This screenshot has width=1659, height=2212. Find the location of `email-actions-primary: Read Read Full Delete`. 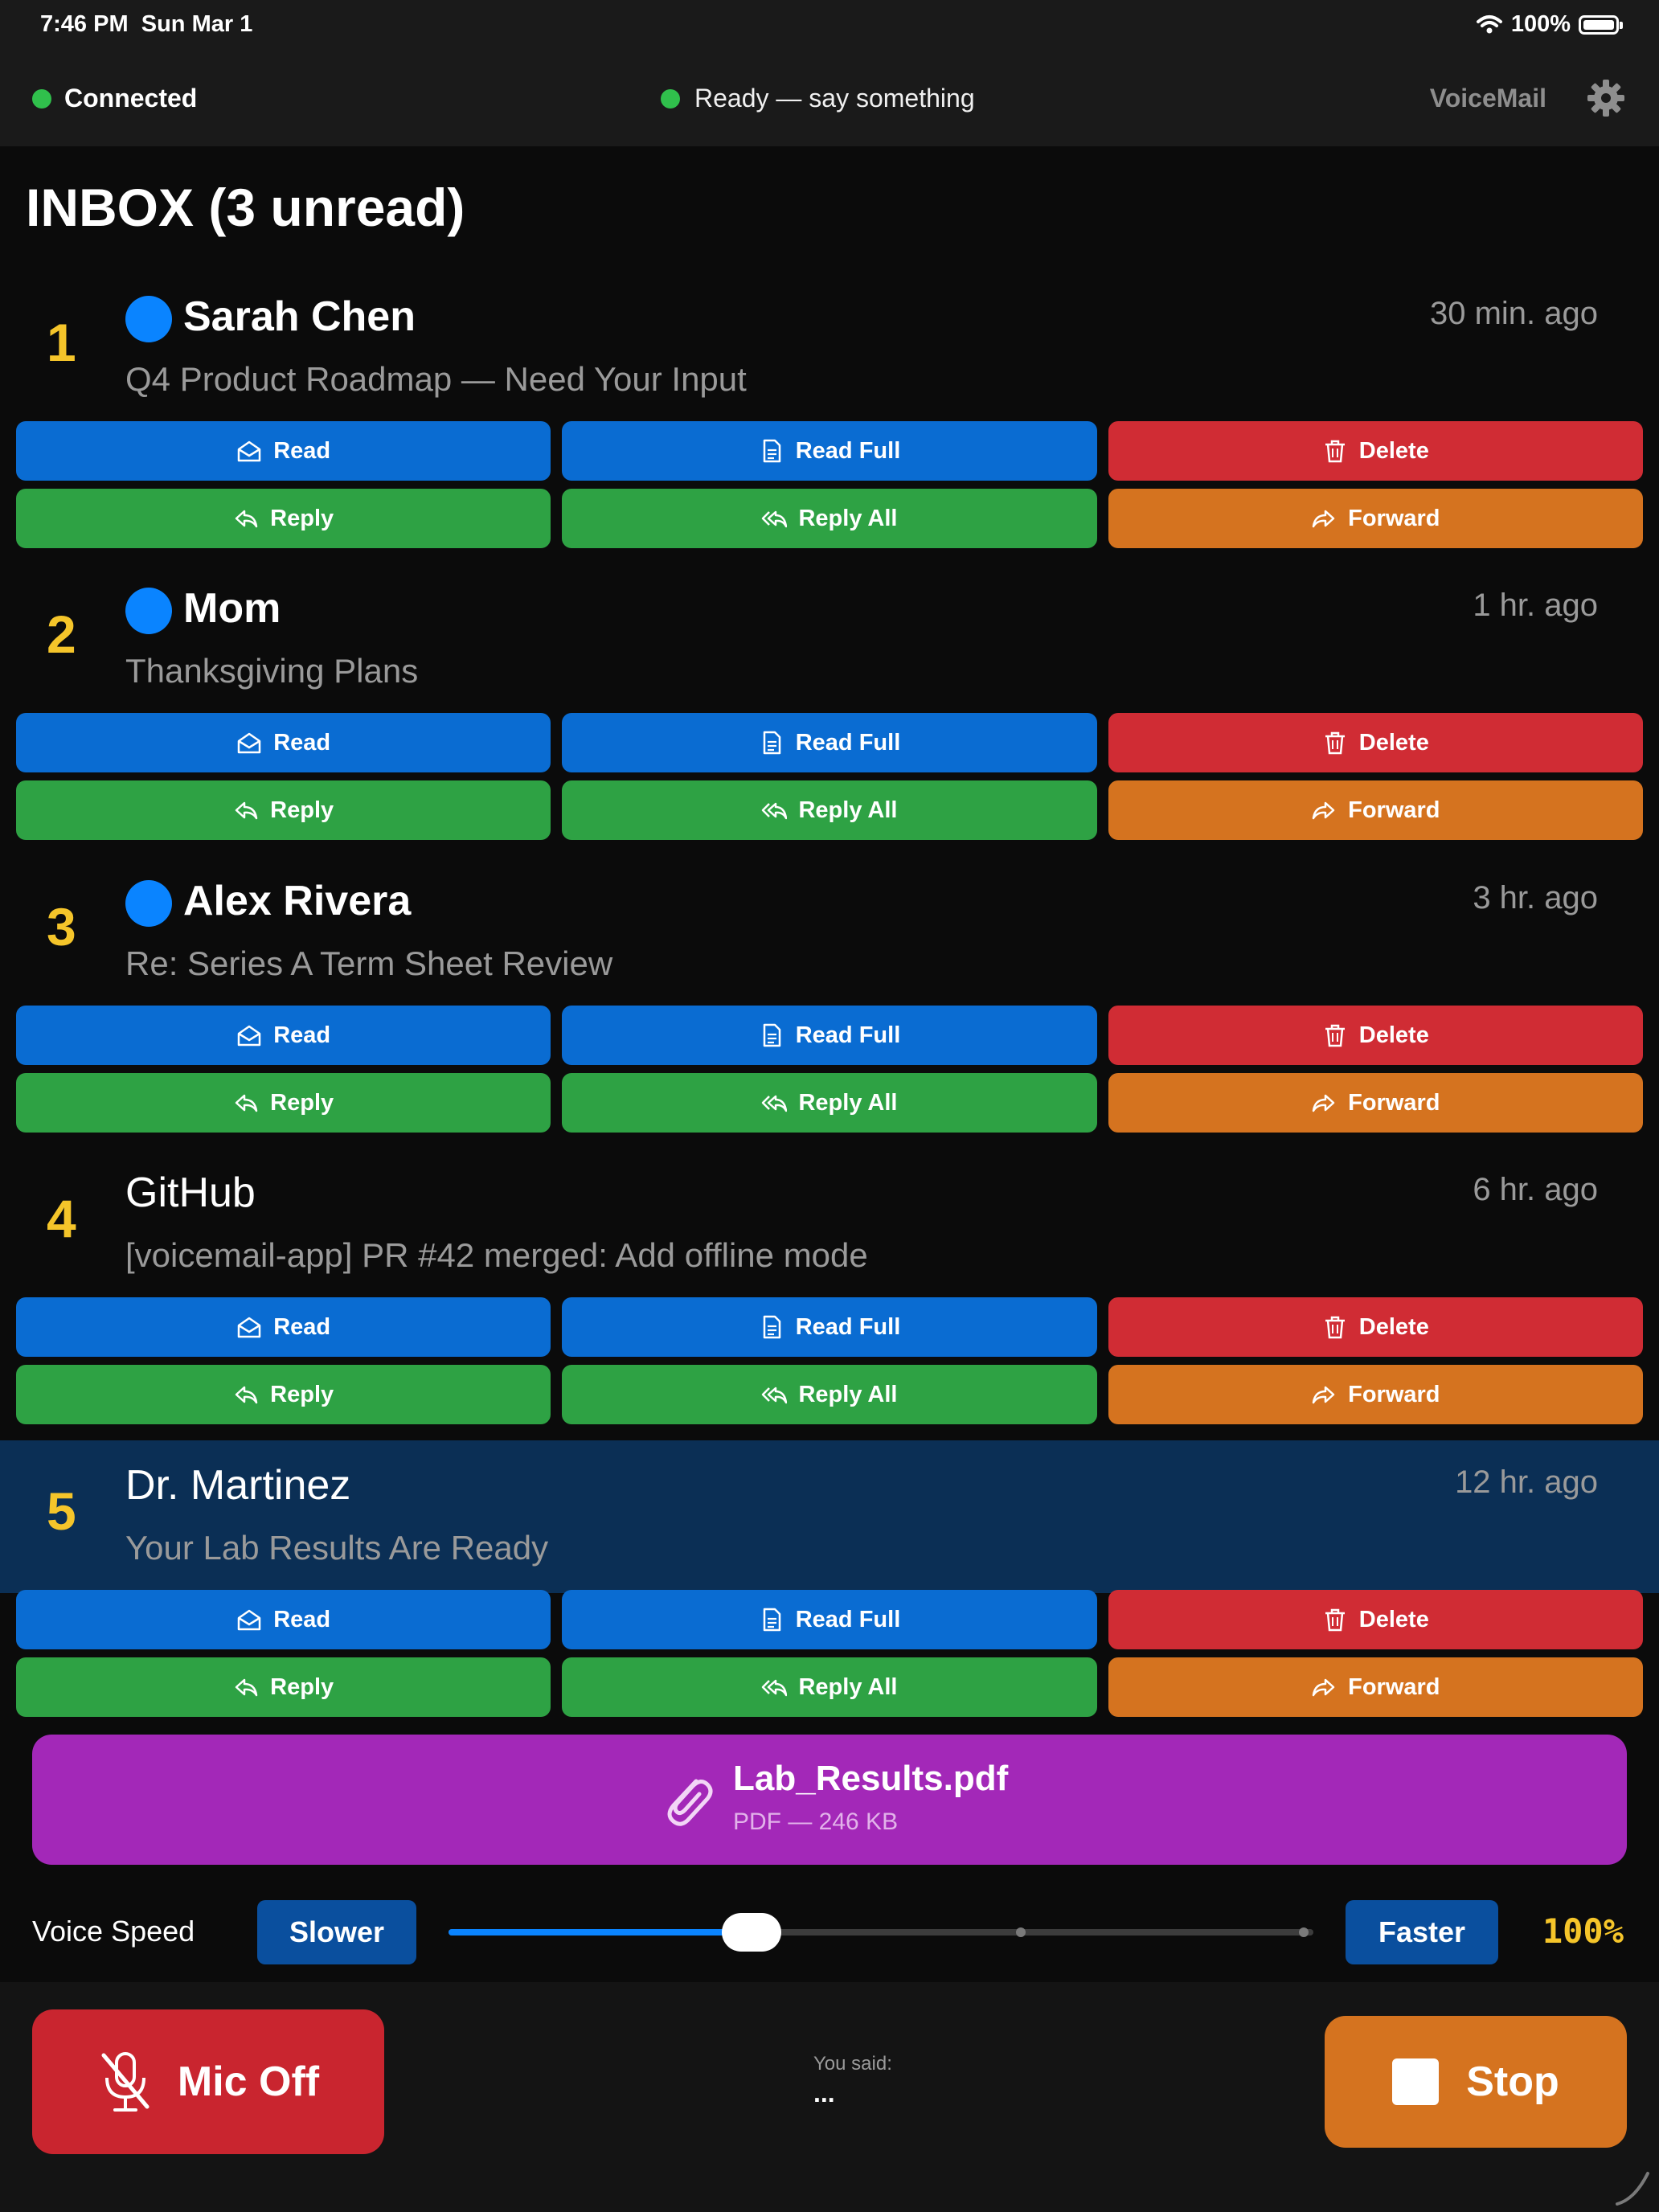

email-actions-primary: Read Read Full Delete is located at coordinates (829, 451).